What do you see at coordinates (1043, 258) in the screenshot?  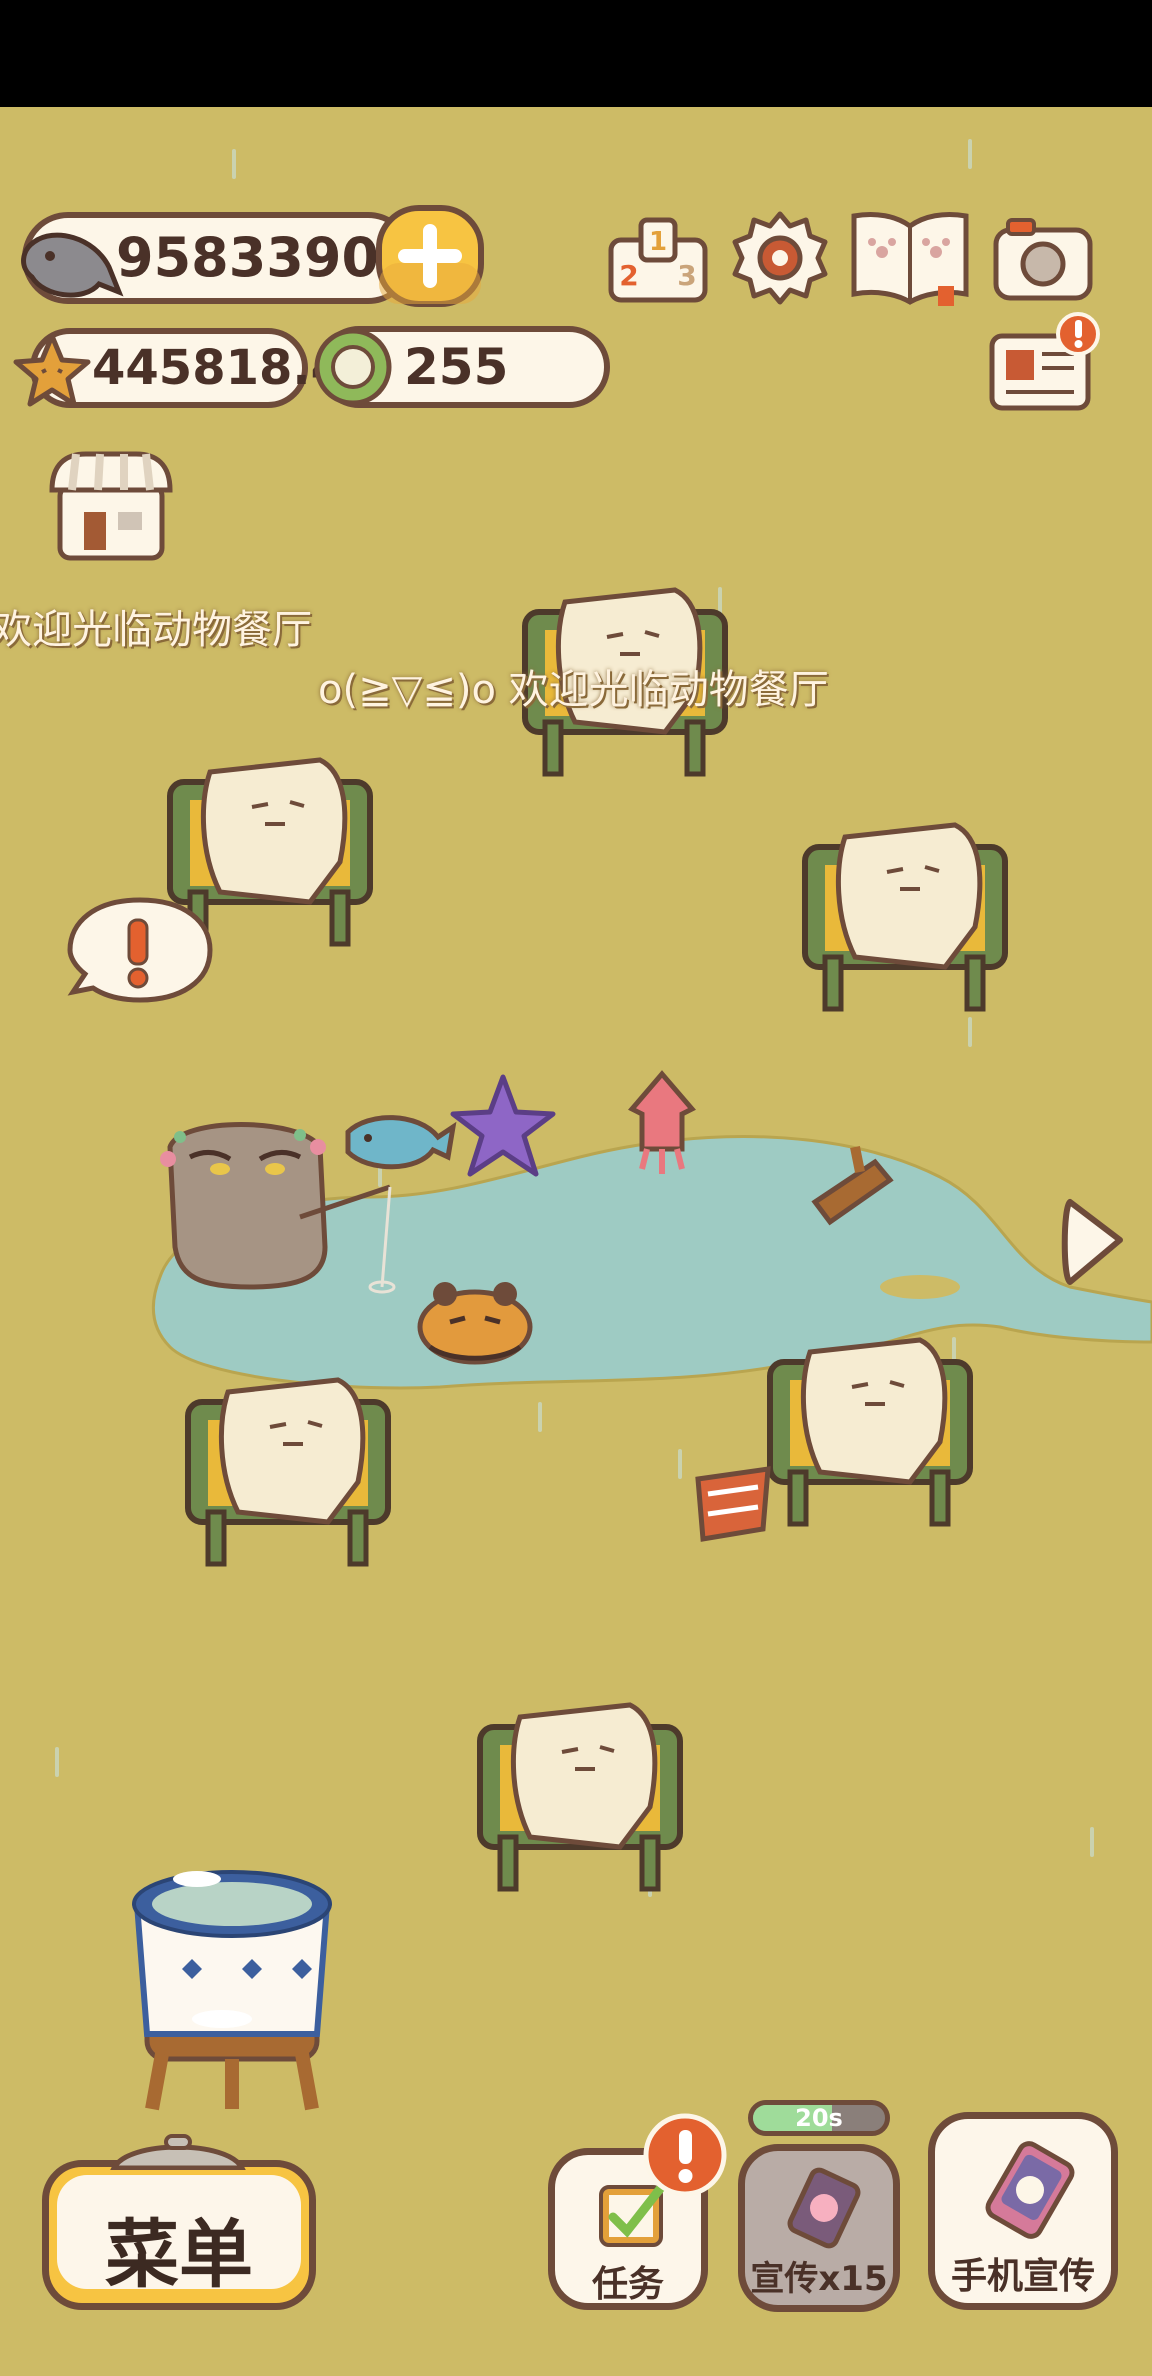 I see `camera-icon` at bounding box center [1043, 258].